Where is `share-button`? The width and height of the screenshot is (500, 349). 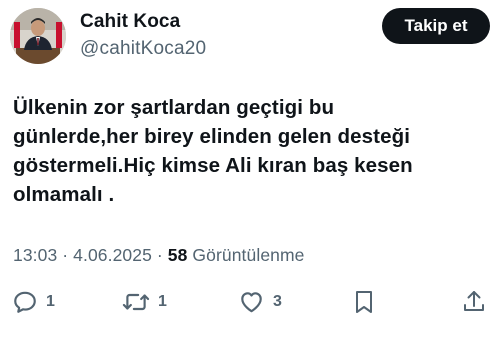 share-button is located at coordinates (474, 302).